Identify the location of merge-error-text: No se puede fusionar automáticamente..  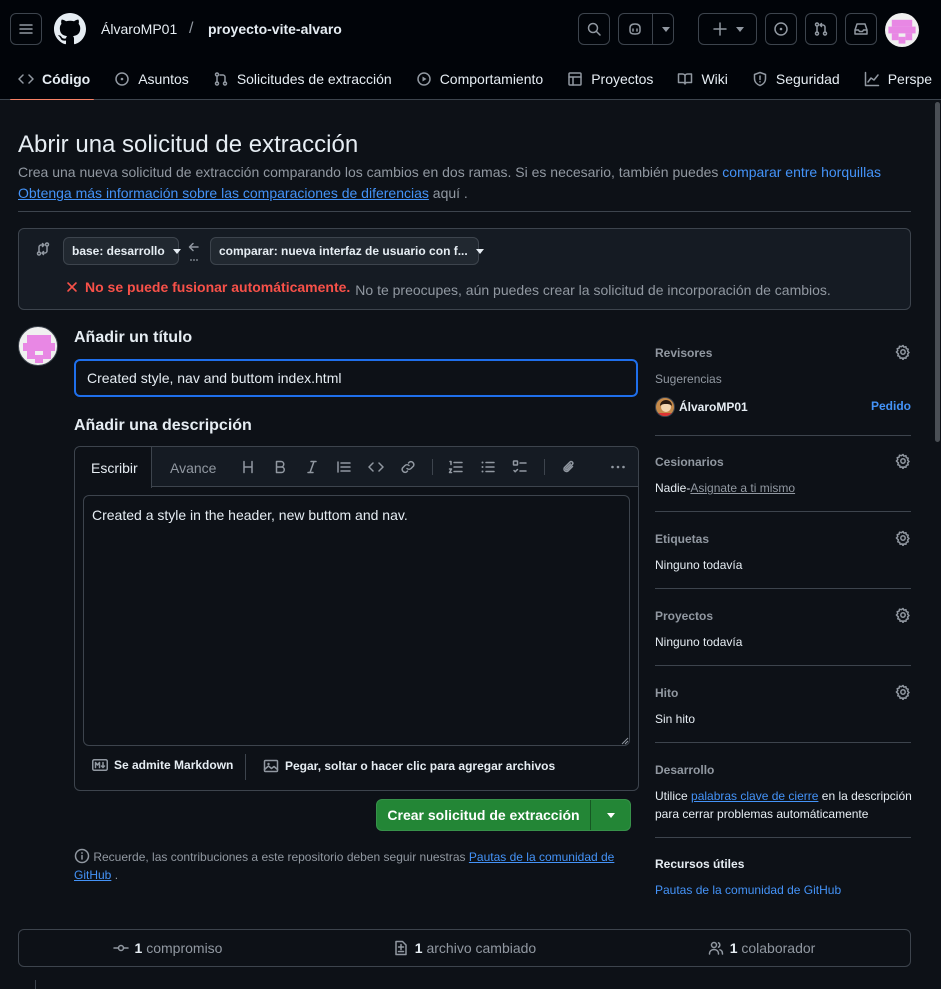
(218, 287).